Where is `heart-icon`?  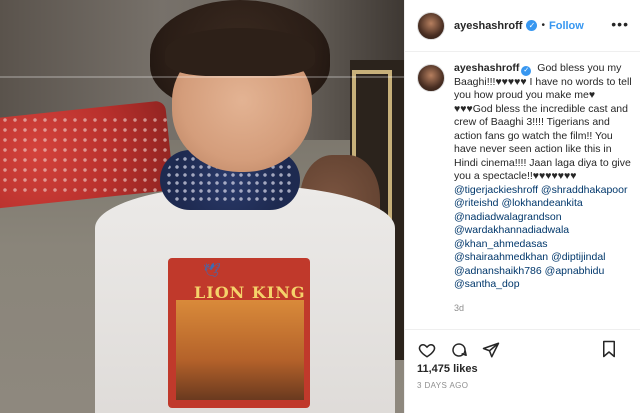 heart-icon is located at coordinates (427, 350).